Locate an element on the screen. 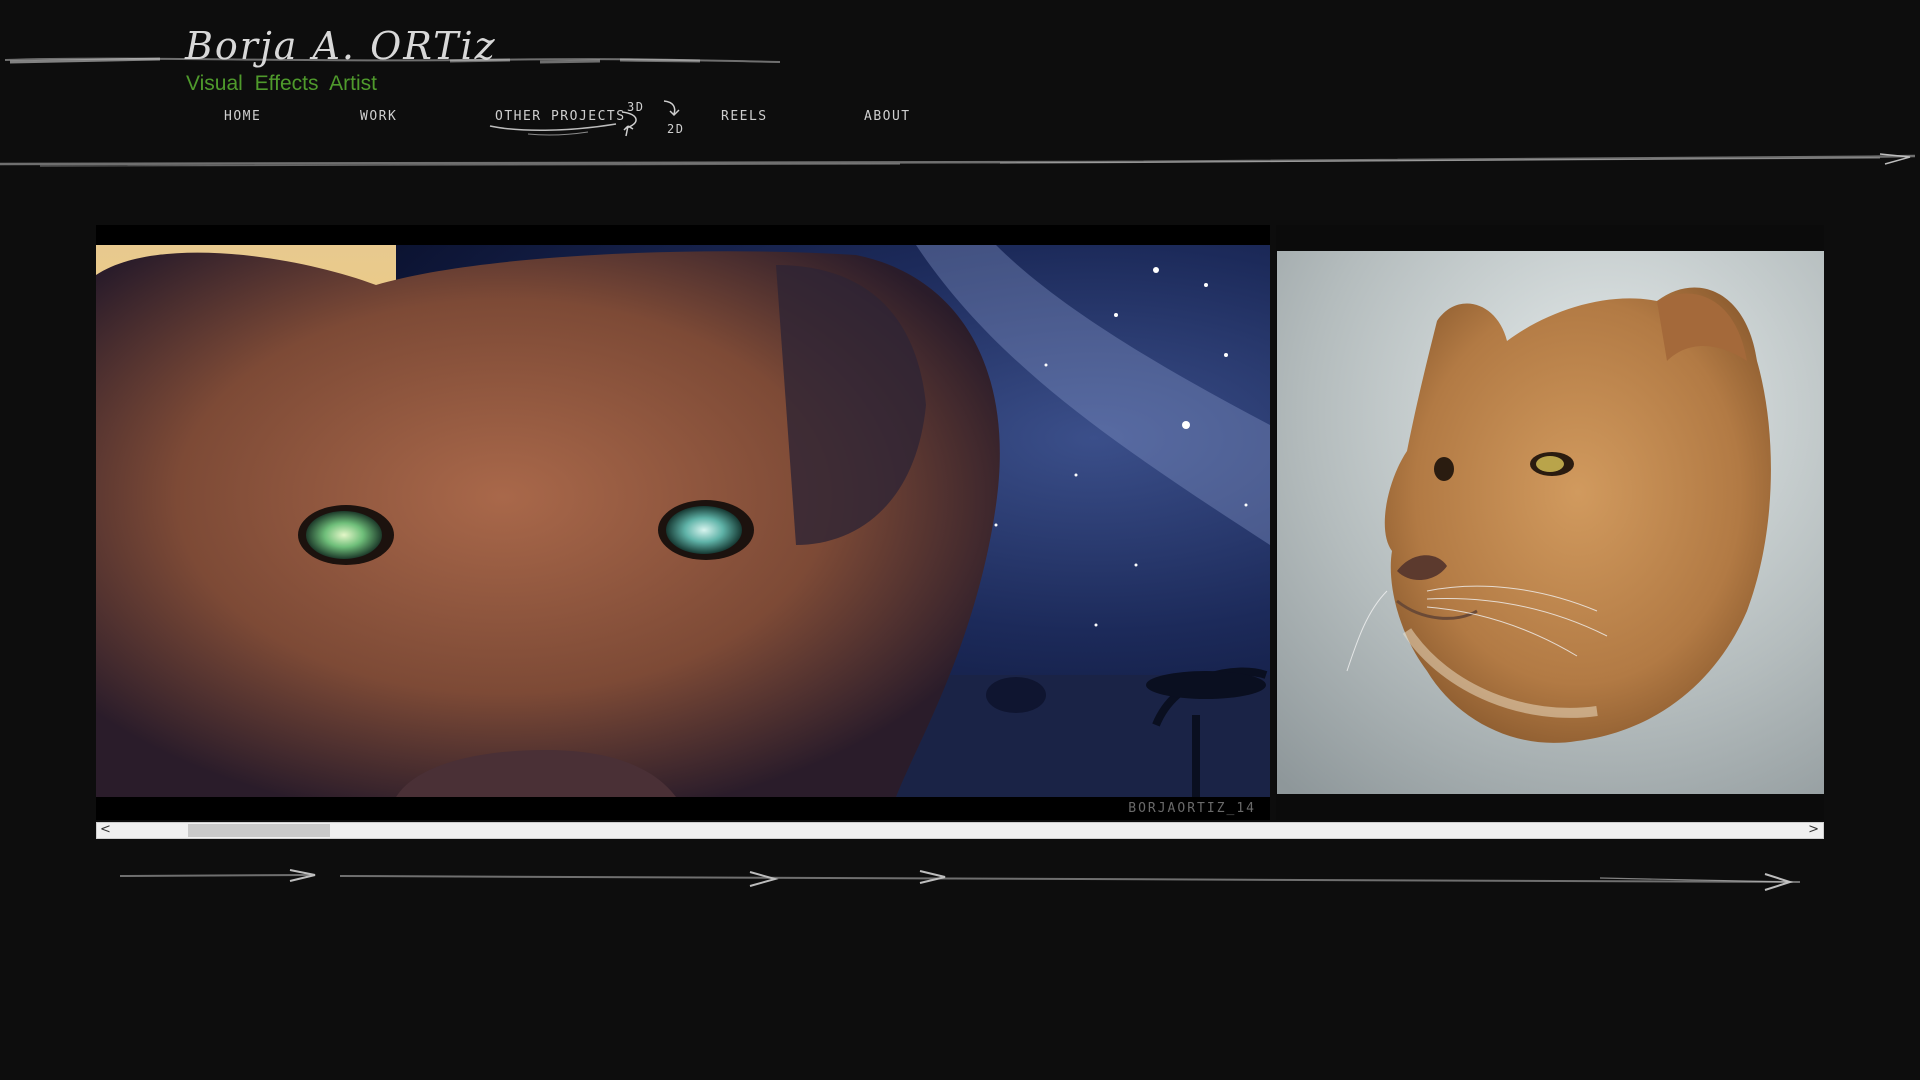 This screenshot has height=1080, width=1920. nav-home-link: HOME is located at coordinates (242, 116).